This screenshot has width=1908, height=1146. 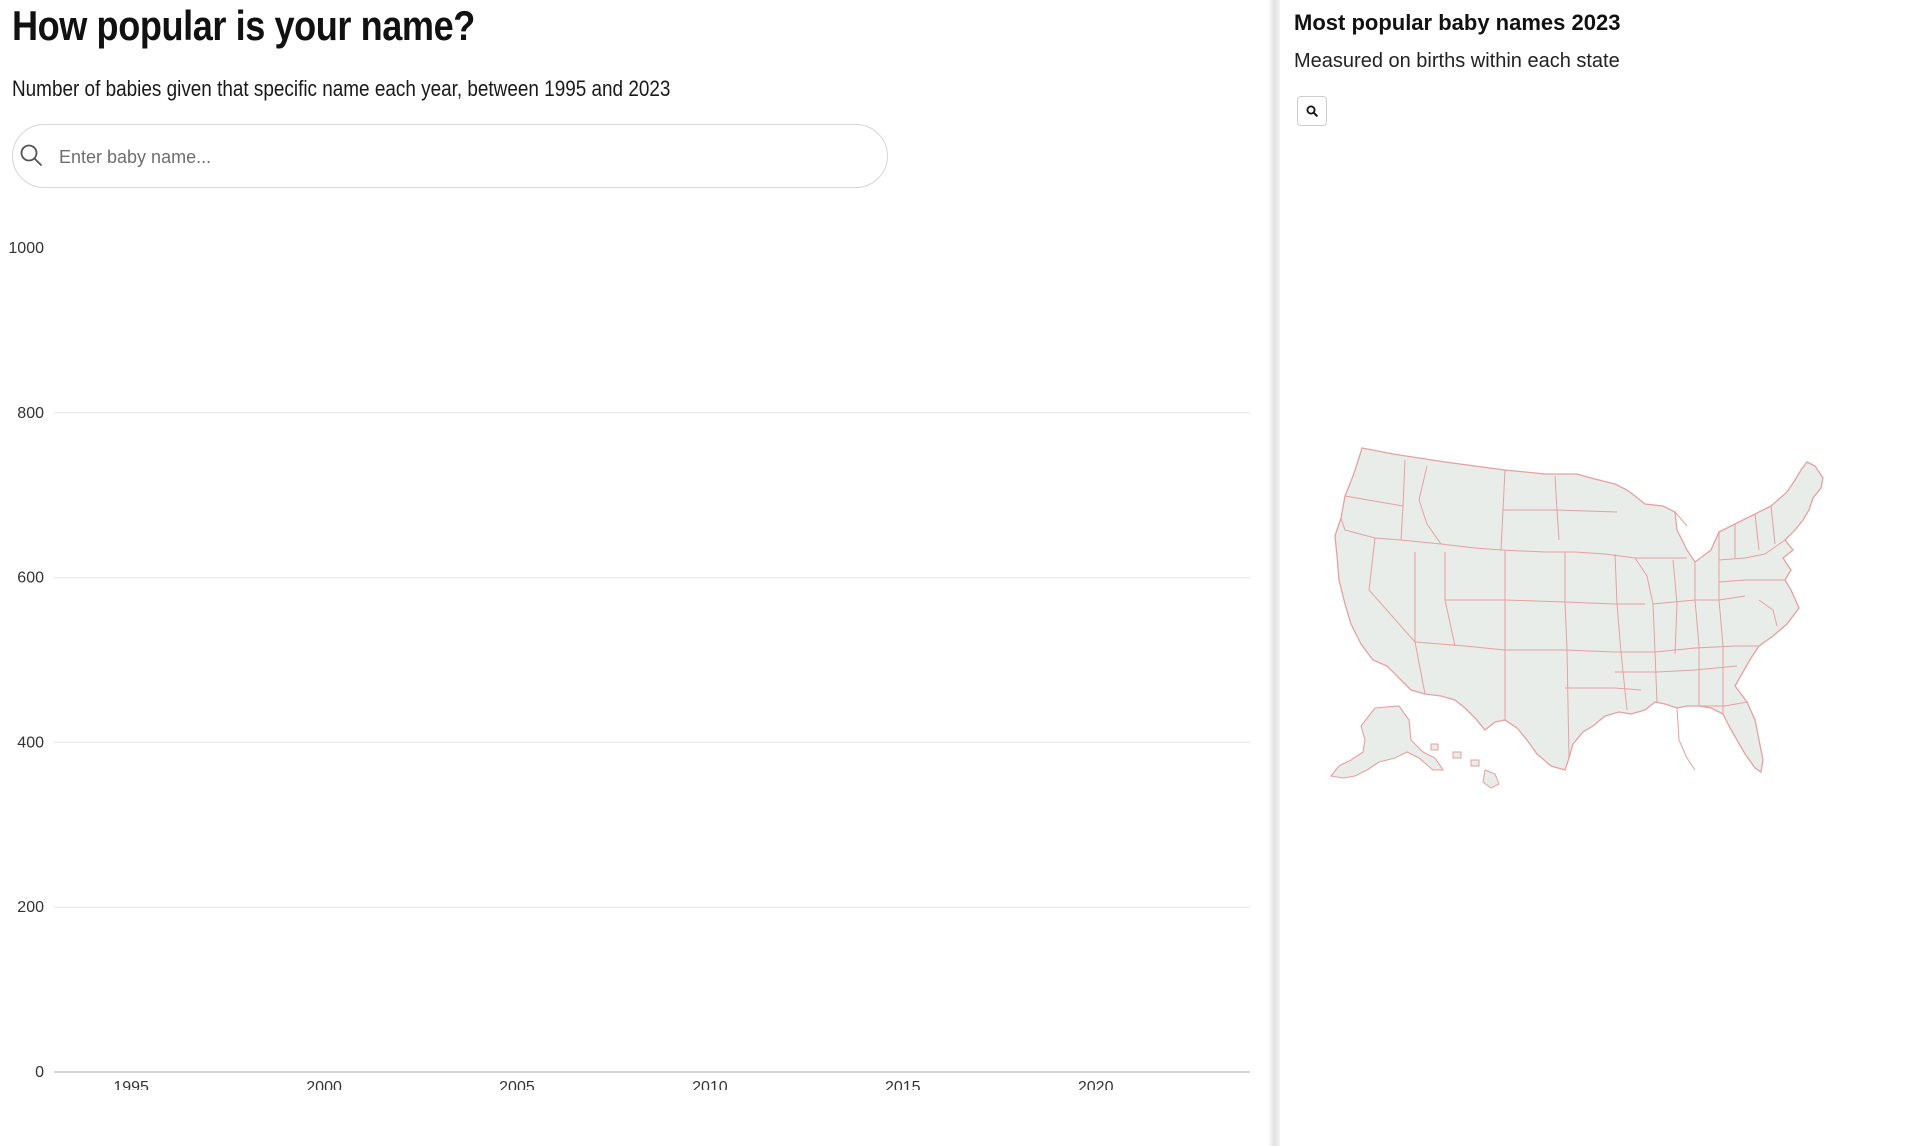 What do you see at coordinates (1274, 573) in the screenshot?
I see `panel-divider` at bounding box center [1274, 573].